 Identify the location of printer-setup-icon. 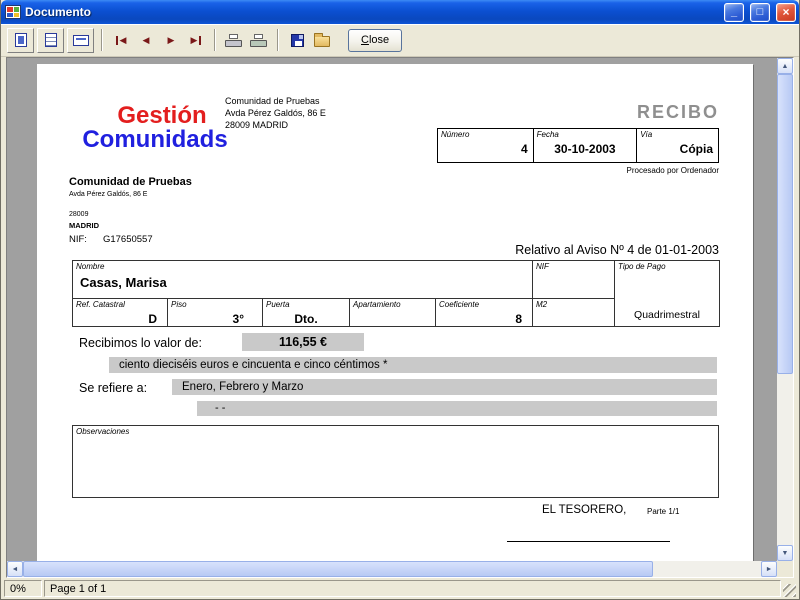
(234, 40).